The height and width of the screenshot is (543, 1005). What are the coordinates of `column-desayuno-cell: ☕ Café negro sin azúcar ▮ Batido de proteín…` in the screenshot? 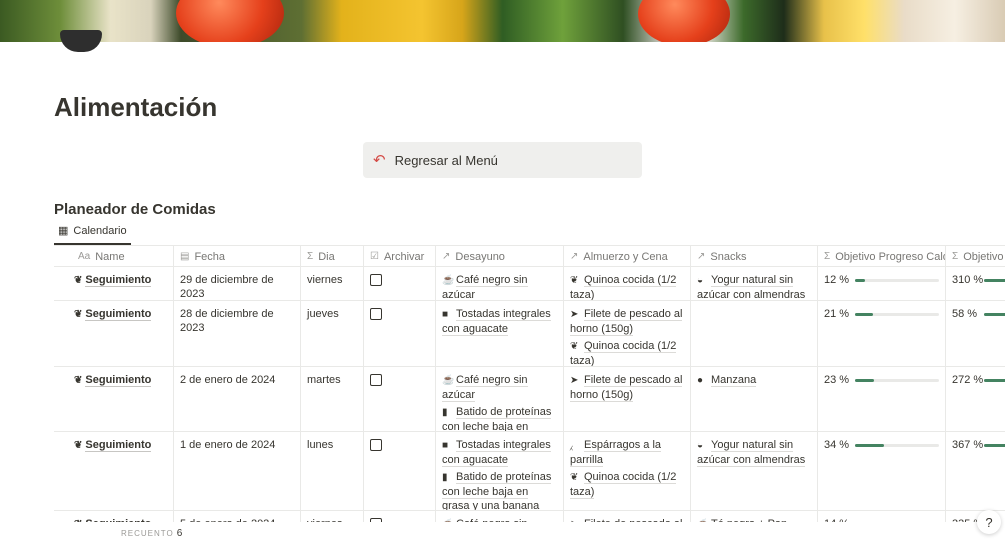 It's located at (500, 399).